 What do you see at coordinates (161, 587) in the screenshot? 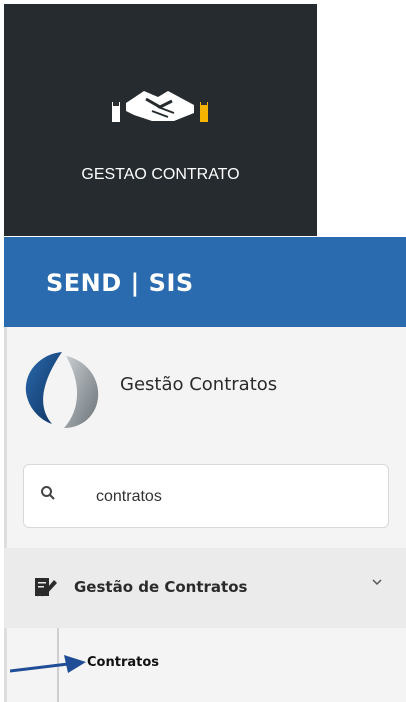
I see `menu-group-label: Gestão de Contratos` at bounding box center [161, 587].